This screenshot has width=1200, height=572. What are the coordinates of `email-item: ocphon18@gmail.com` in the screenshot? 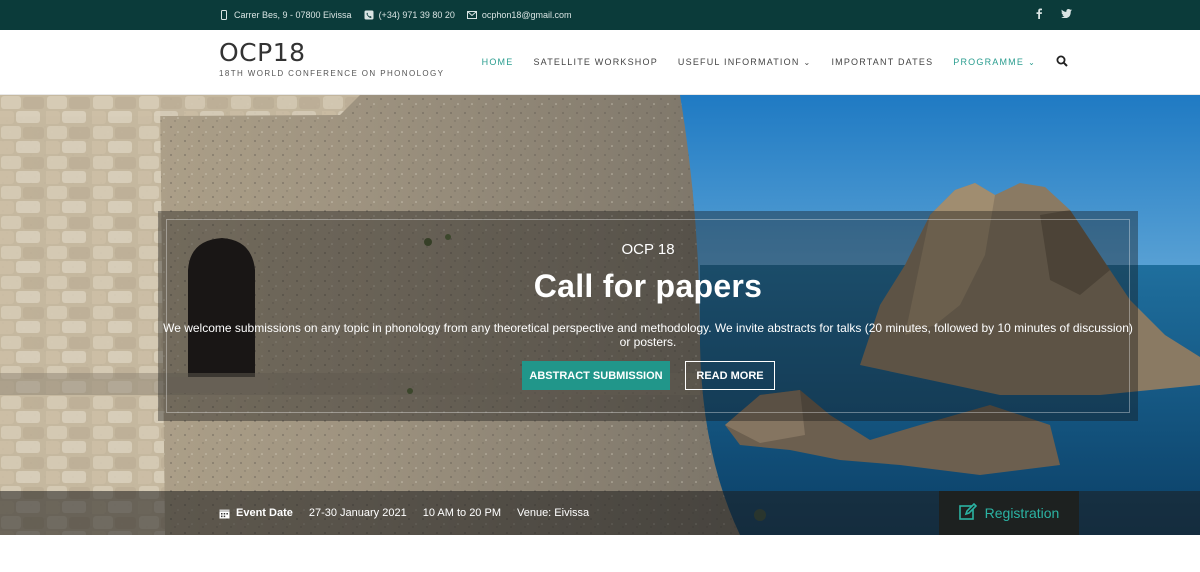 It's located at (519, 15).